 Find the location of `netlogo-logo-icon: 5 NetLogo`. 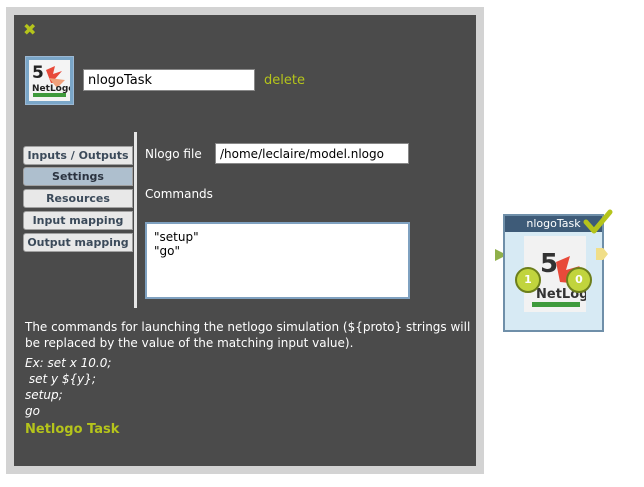

netlogo-logo-icon: 5 NetLogo is located at coordinates (53, 80).